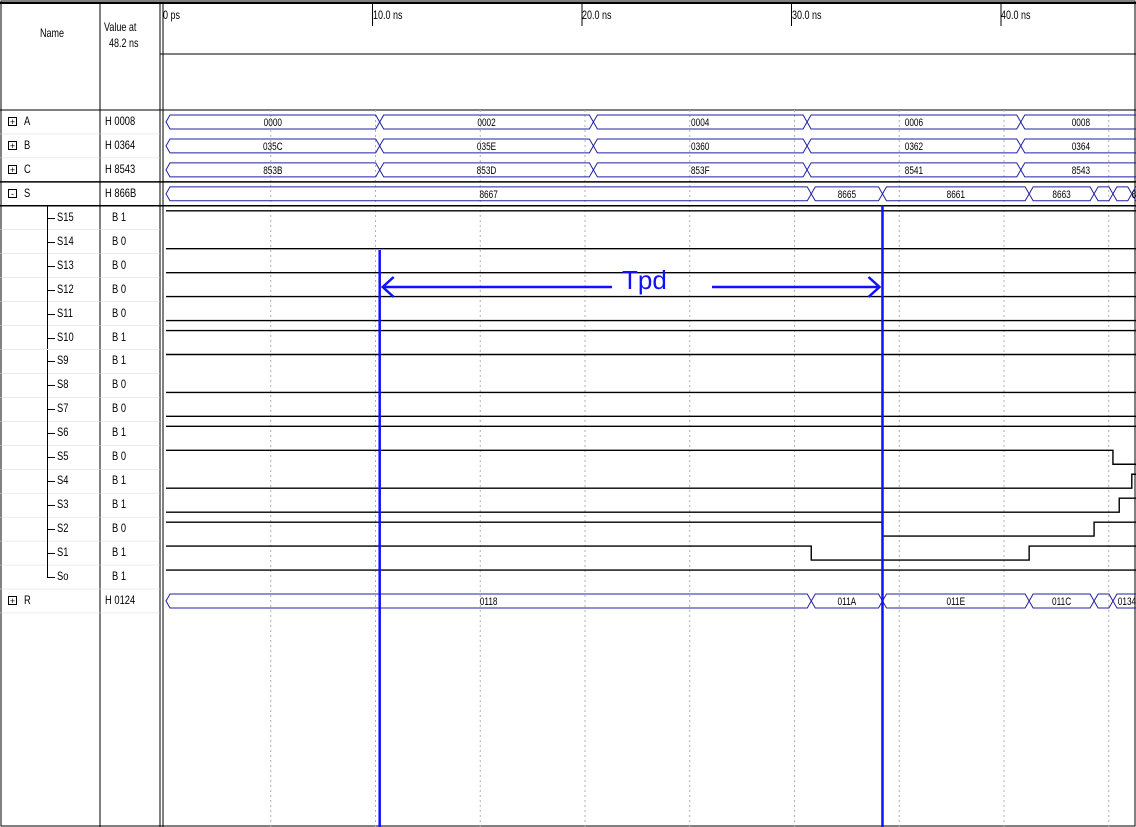  I want to click on bus-value-label: 86, so click(1134, 195).